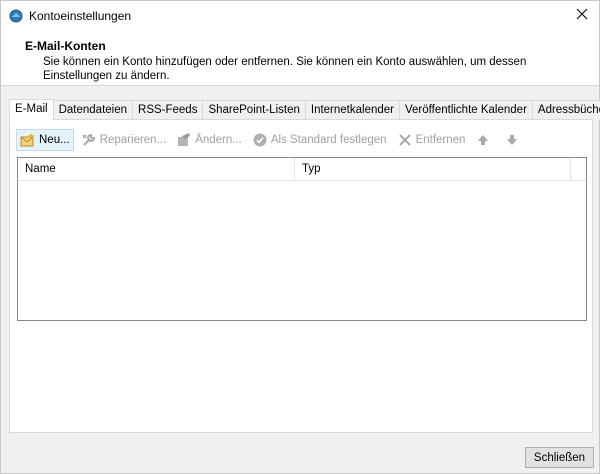 The height and width of the screenshot is (474, 600). What do you see at coordinates (31, 109) in the screenshot?
I see `tab-email: E-Mail` at bounding box center [31, 109].